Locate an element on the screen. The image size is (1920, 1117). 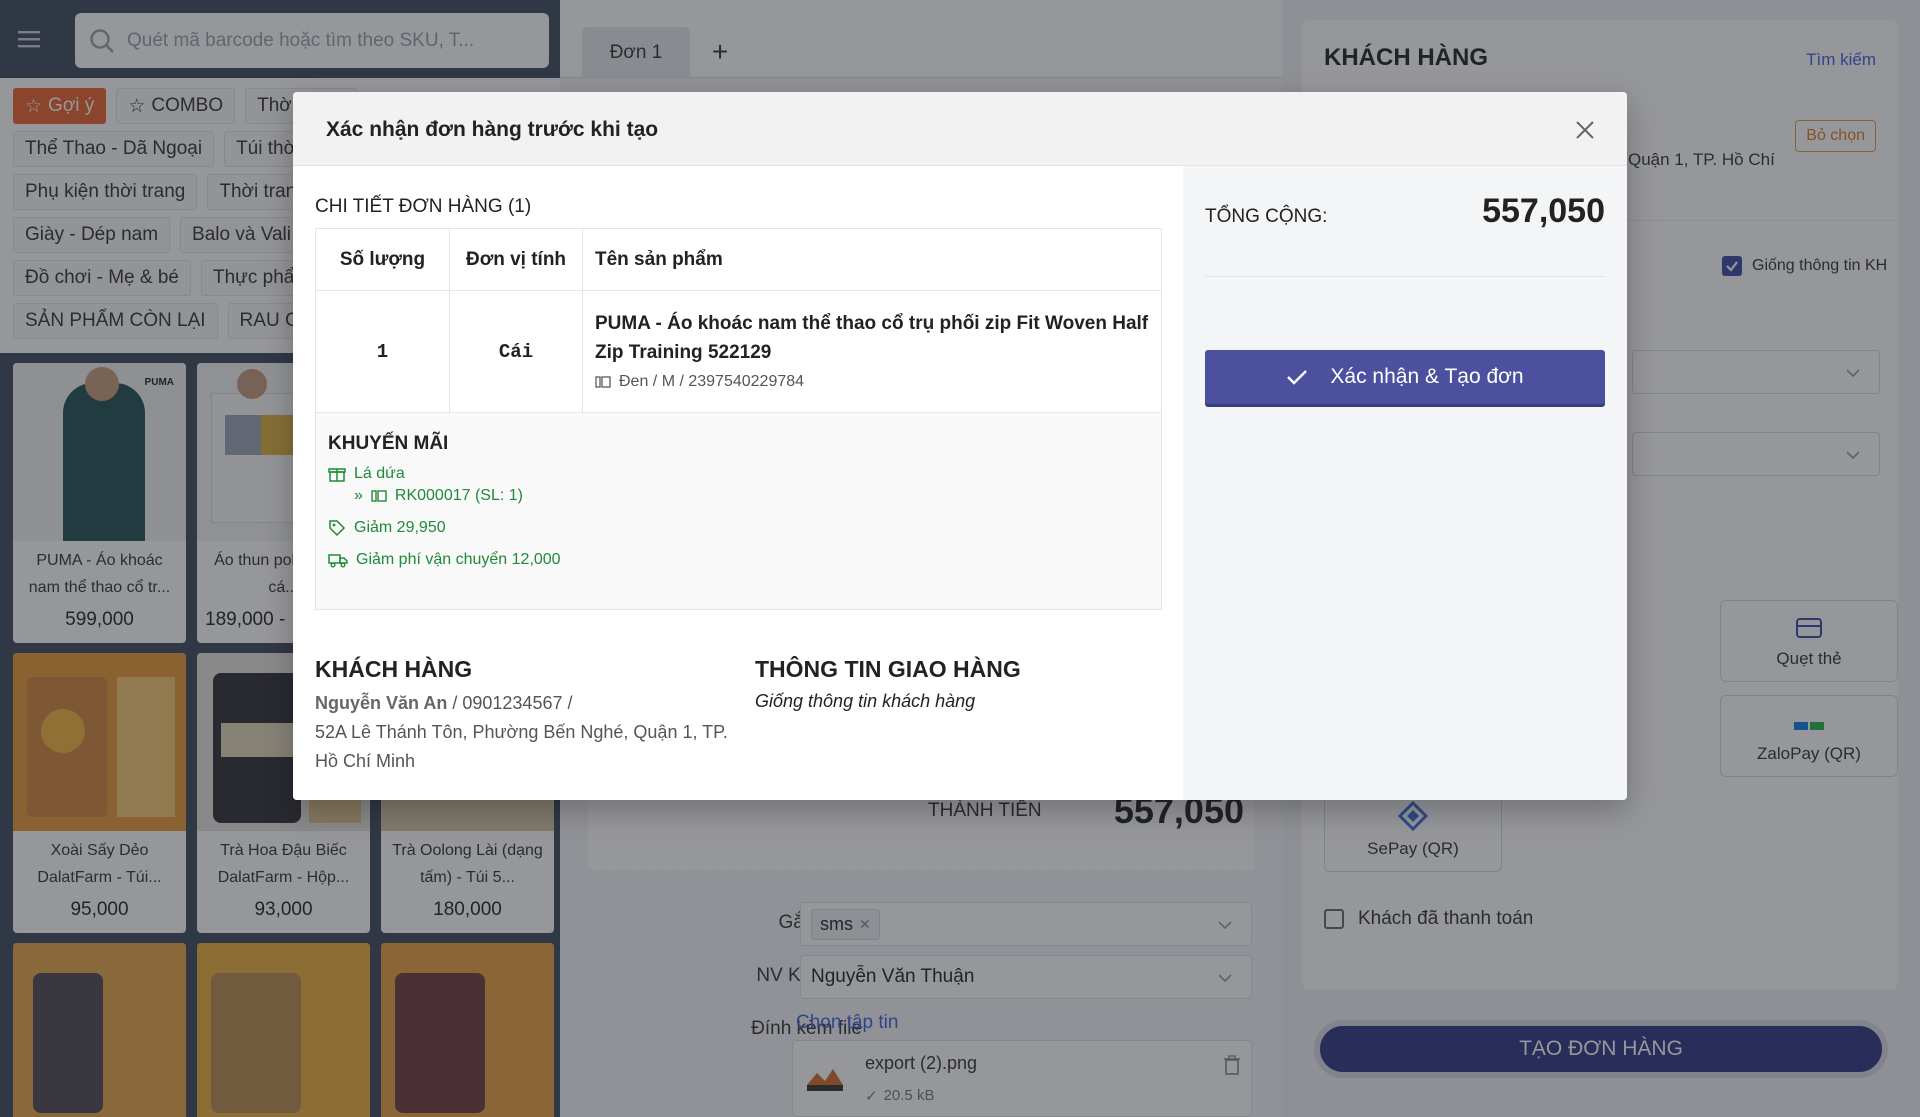
order-detail-title: CHI TIẾT ĐƠN HÀNG (1) is located at coordinates (423, 206).